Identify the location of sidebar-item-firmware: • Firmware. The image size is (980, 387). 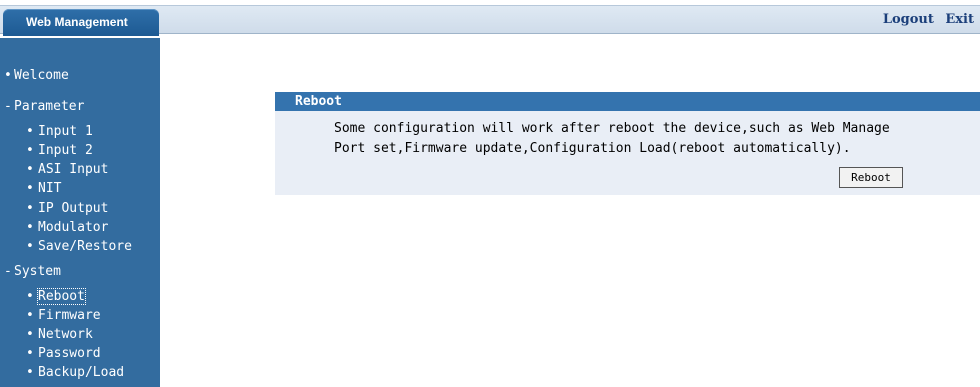
(63, 315).